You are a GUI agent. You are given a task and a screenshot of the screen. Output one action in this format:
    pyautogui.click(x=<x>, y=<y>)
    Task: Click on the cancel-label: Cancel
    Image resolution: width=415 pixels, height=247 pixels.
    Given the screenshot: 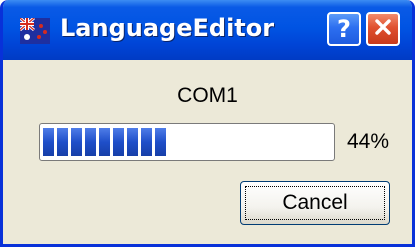 What is the action you would take?
    pyautogui.click(x=315, y=202)
    